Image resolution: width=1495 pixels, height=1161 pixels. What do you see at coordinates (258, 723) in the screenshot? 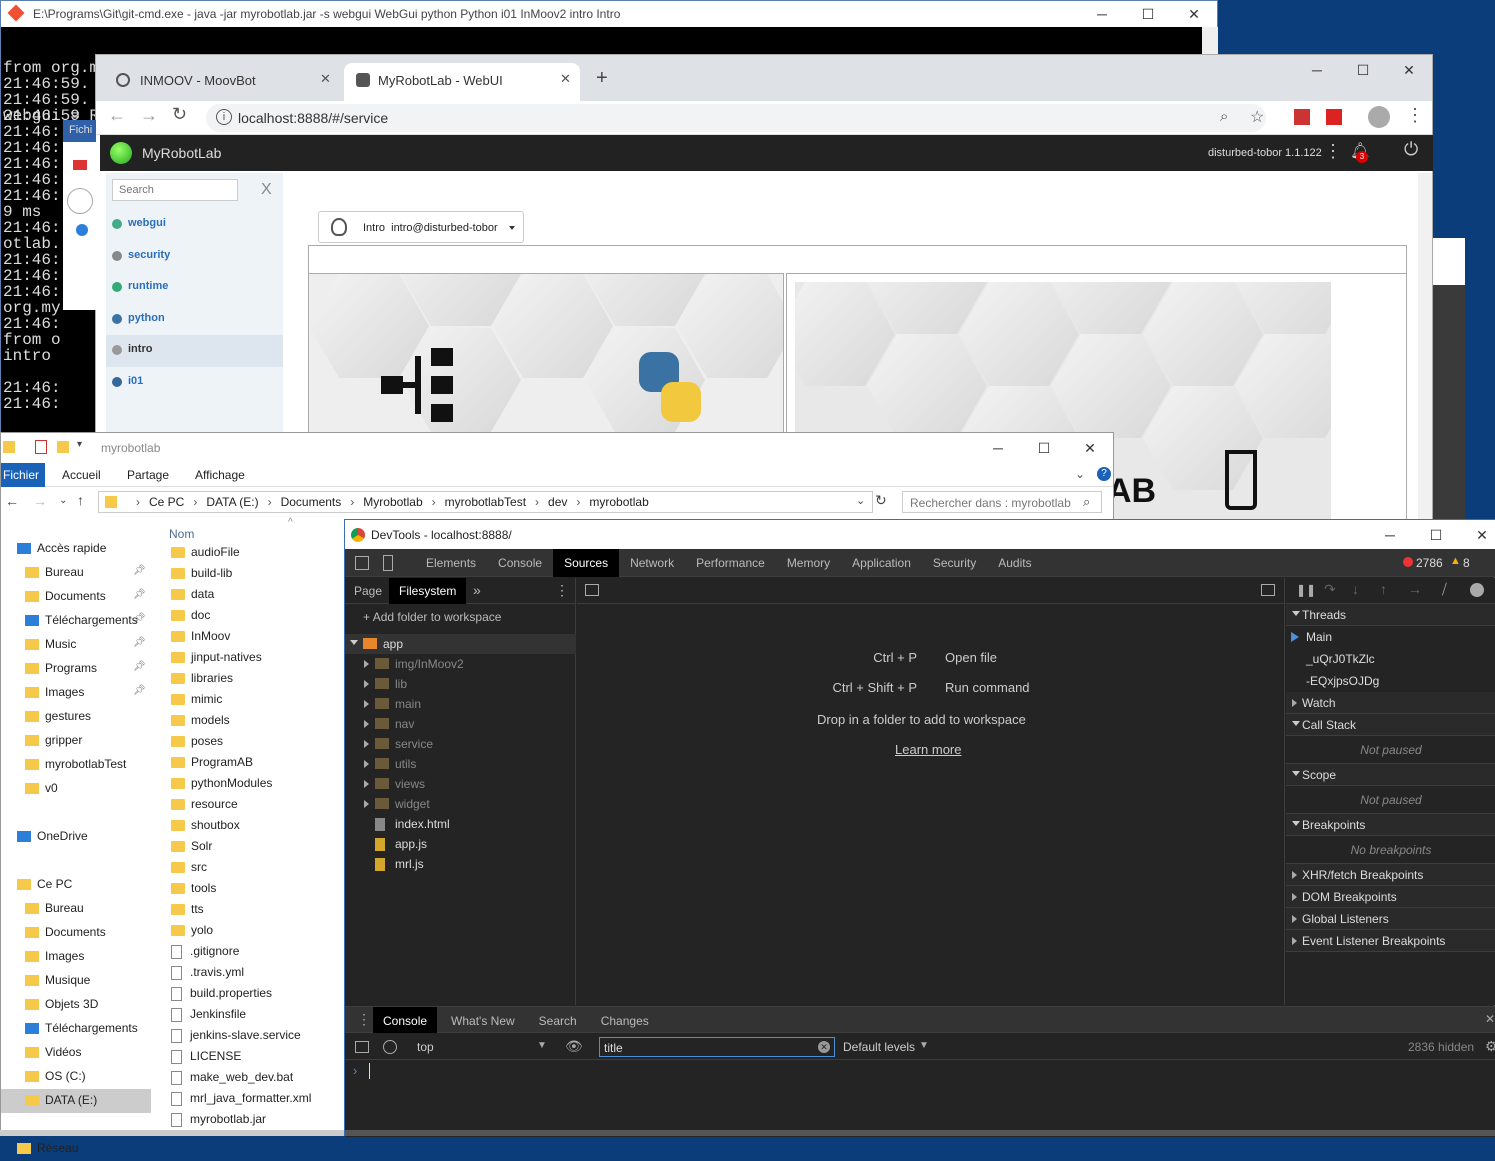
I see `file-row: models` at bounding box center [258, 723].